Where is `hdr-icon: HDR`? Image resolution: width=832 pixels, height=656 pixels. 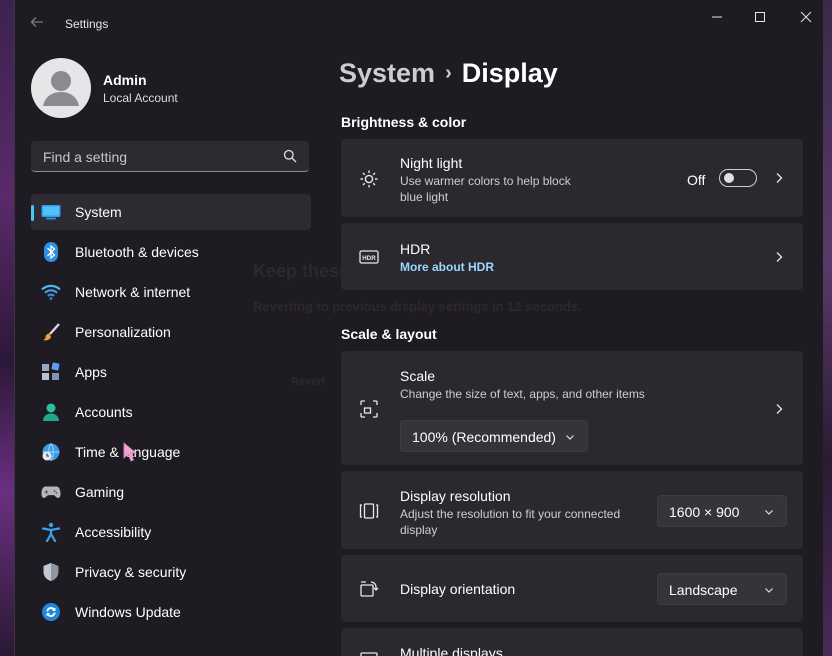 hdr-icon: HDR is located at coordinates (369, 257).